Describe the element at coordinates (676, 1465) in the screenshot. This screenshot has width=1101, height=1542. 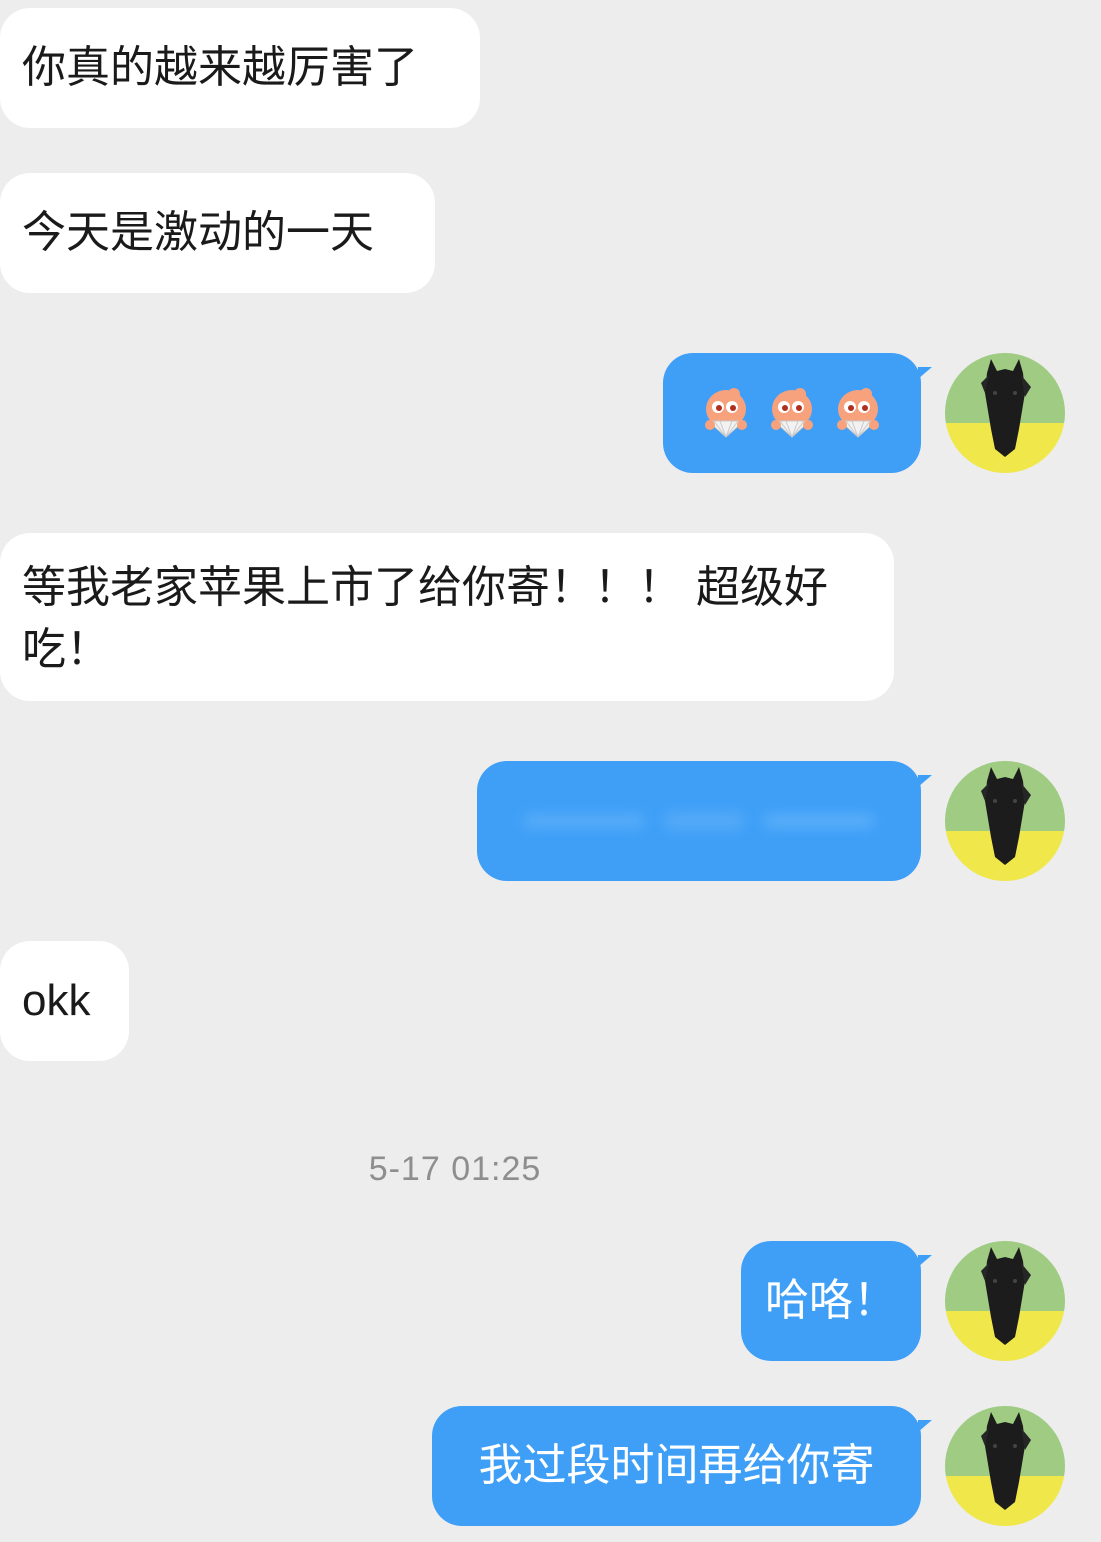
I see `message-text: 我过段时间再给你寄` at that location.